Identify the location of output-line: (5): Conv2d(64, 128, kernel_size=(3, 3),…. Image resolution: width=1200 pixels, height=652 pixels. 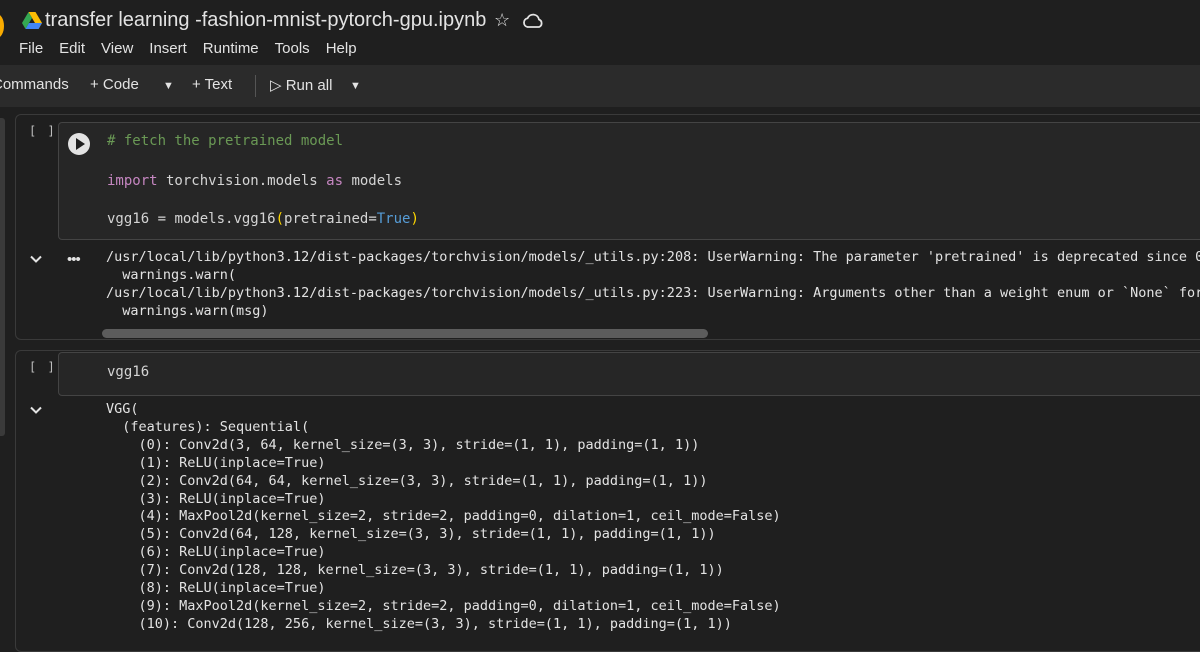
(411, 534).